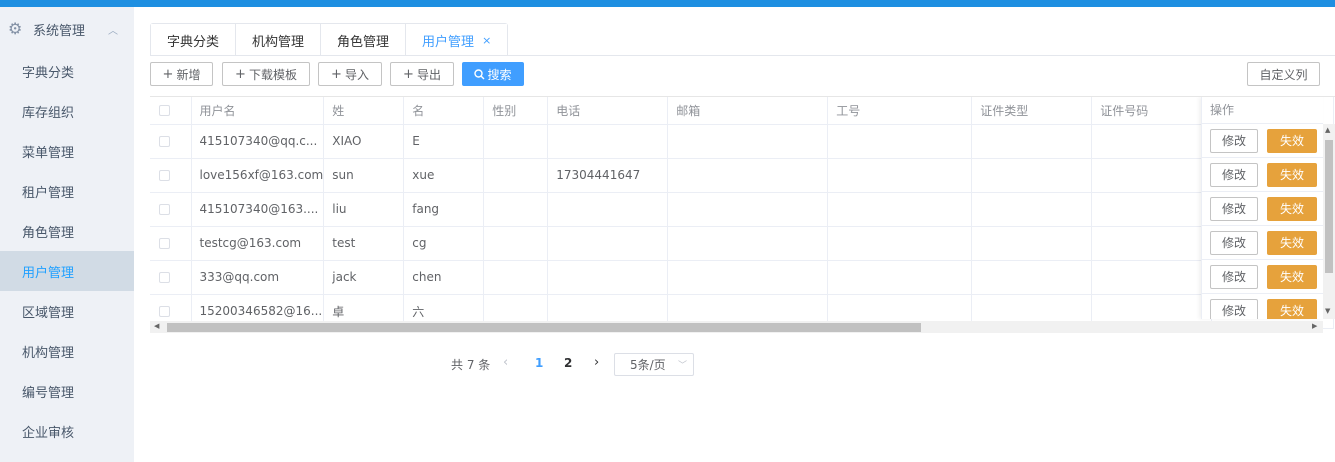 This screenshot has width=1335, height=462. I want to click on cell-surname: test, so click(364, 243).